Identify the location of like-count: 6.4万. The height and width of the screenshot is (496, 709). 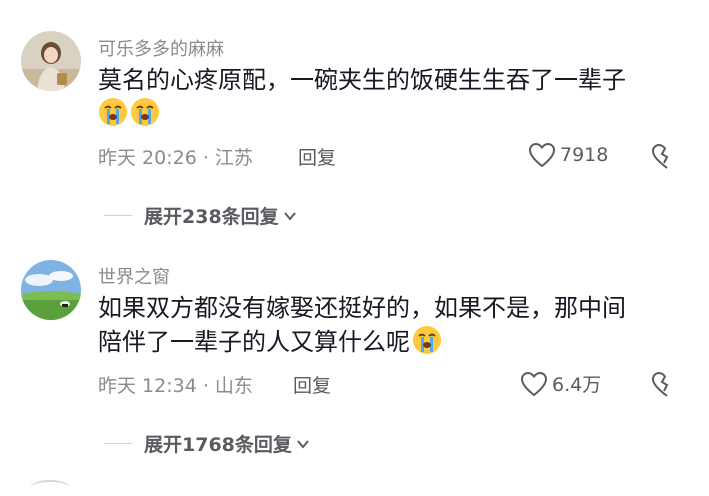
(577, 385).